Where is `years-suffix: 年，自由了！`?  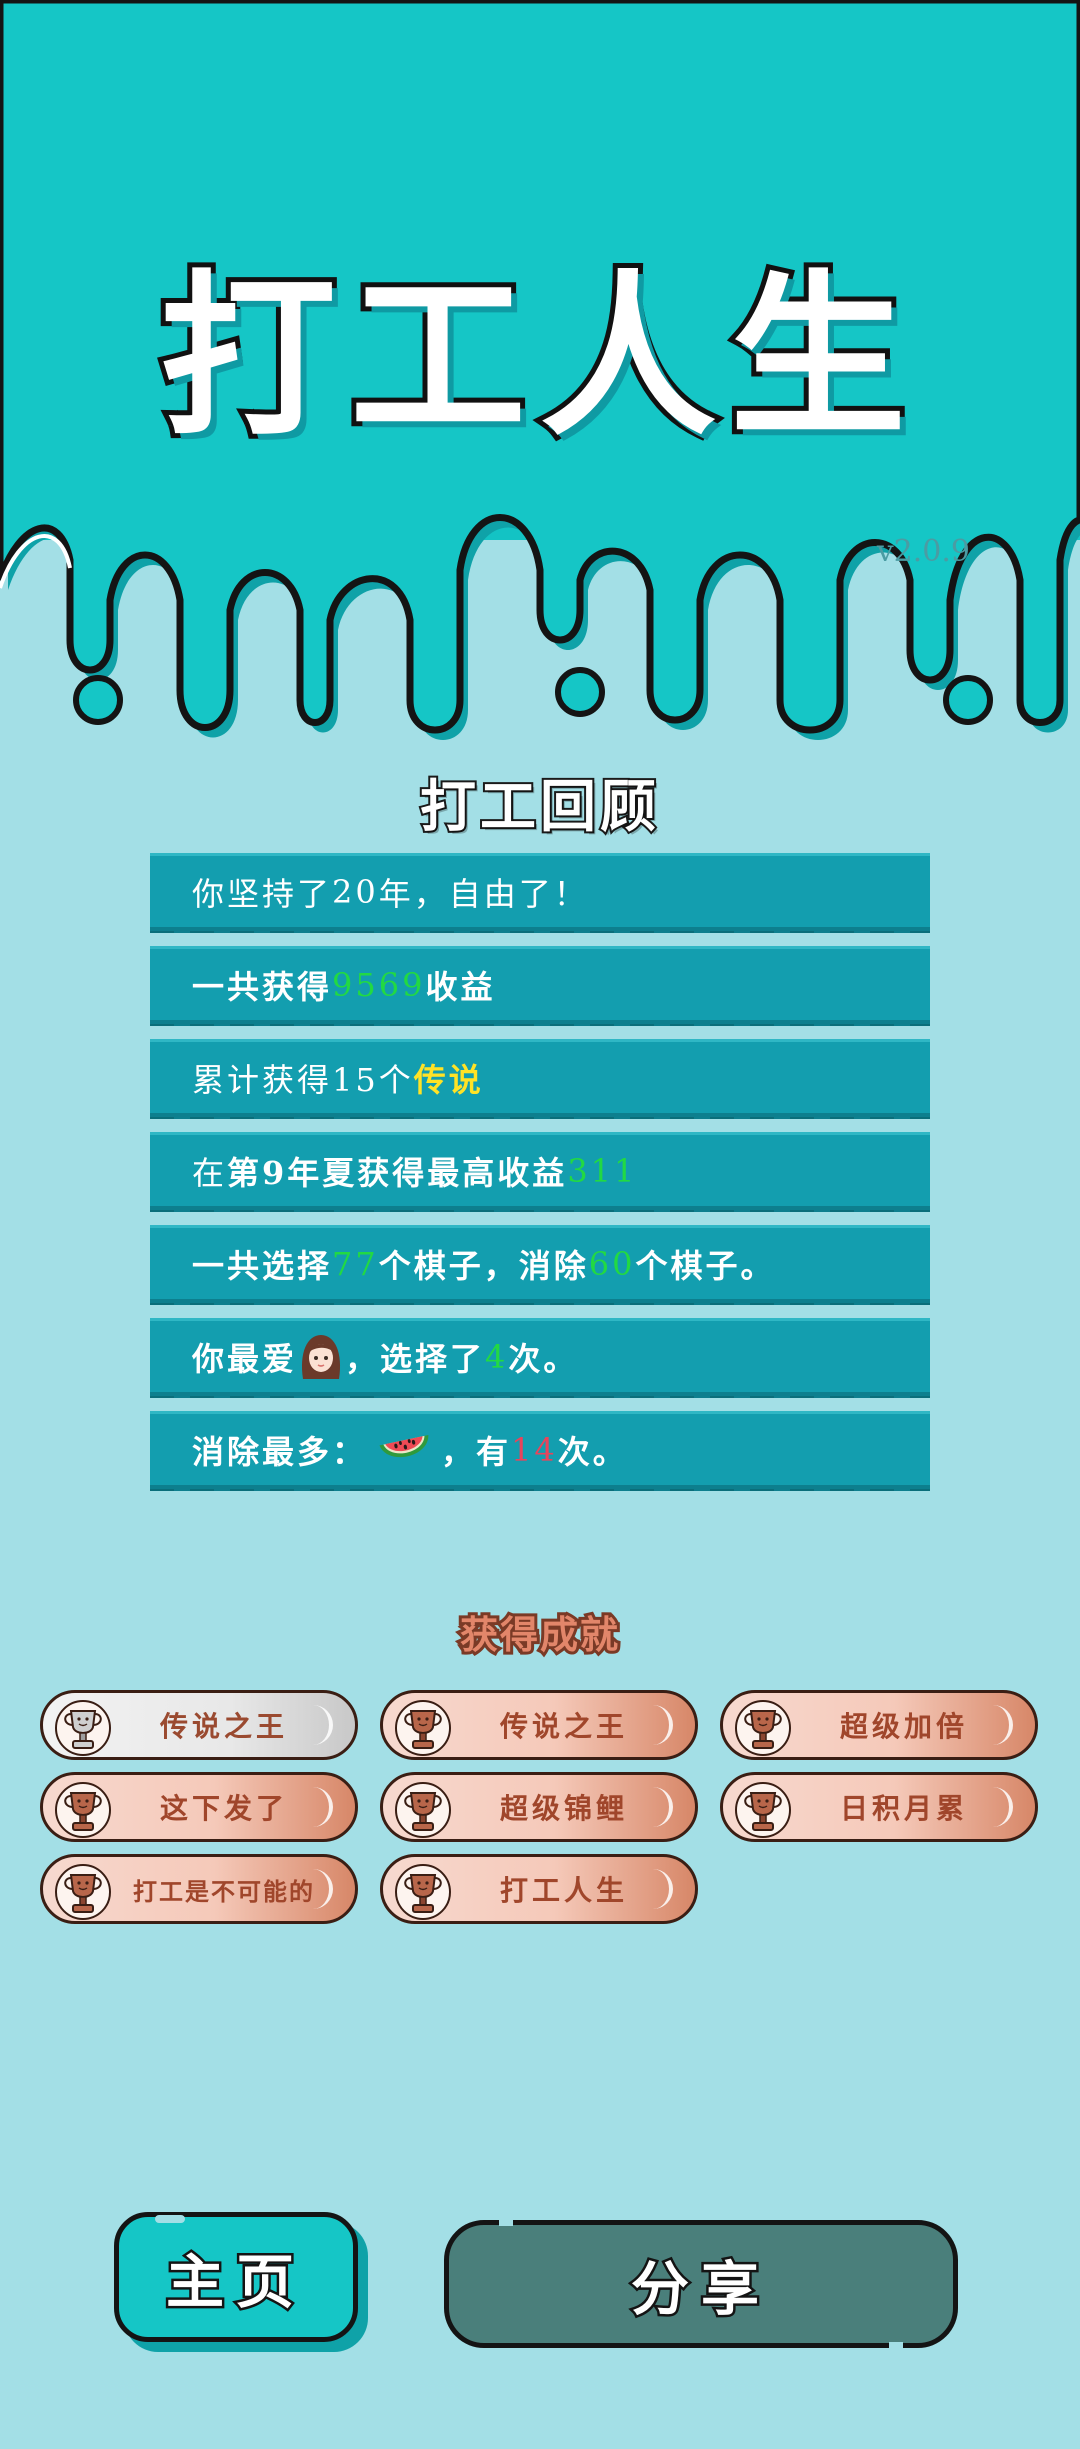
years-suffix: 年，自由了！ is located at coordinates (483, 893).